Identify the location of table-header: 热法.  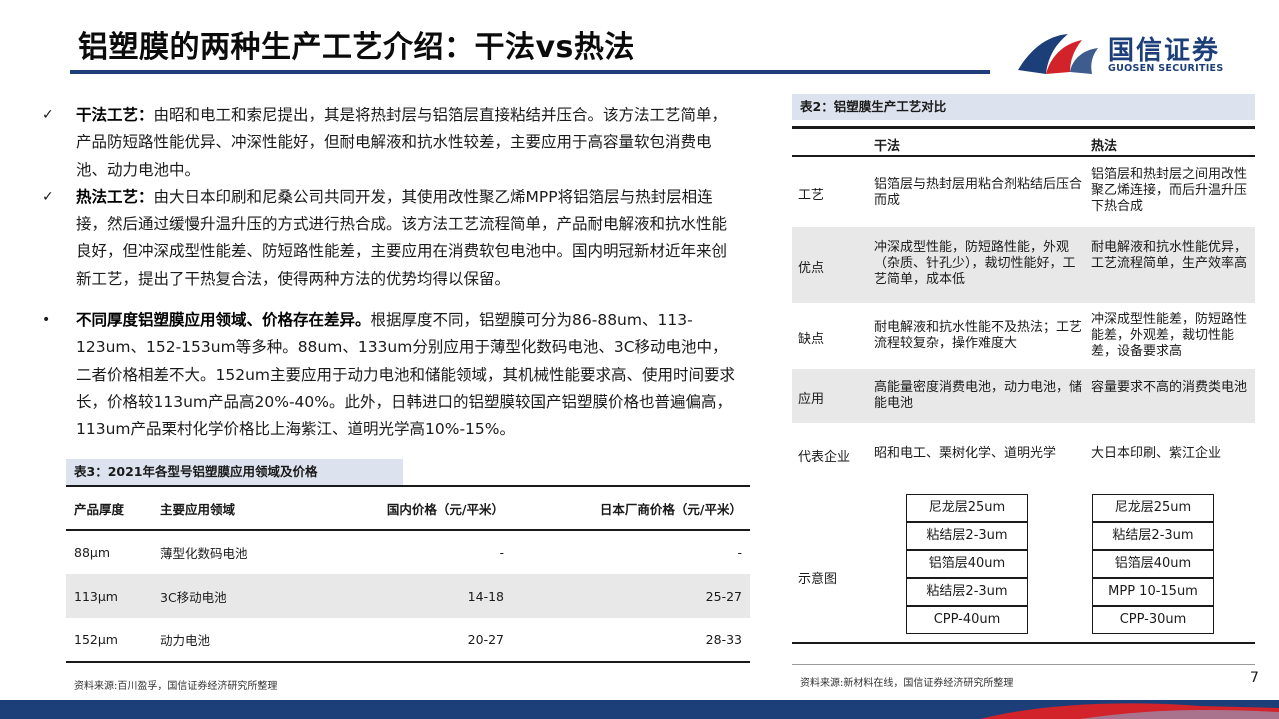
(1104, 146).